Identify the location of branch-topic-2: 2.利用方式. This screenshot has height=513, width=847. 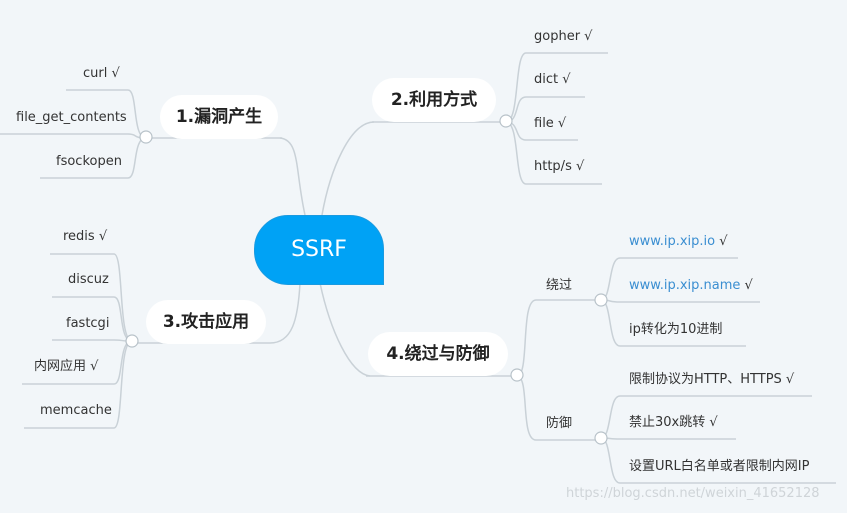
(434, 100).